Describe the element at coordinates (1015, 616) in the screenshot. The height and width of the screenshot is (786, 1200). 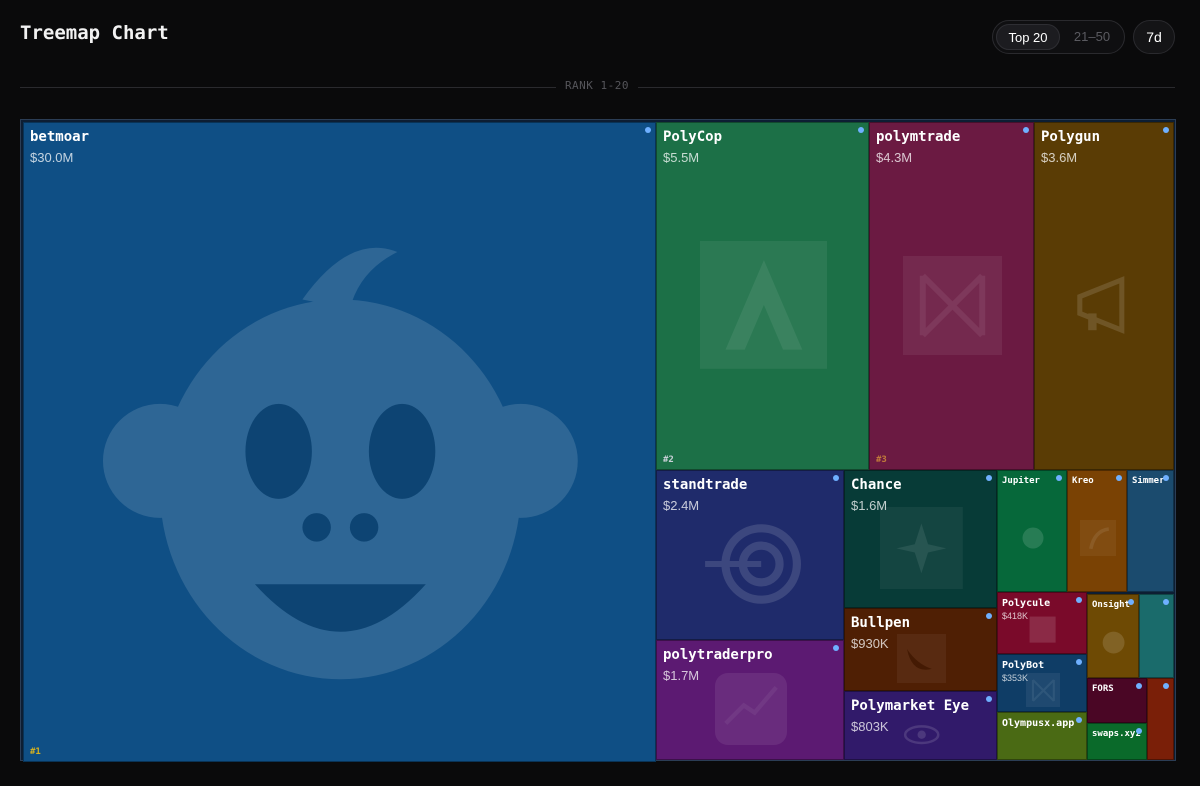
I see `tile-value: $418K` at that location.